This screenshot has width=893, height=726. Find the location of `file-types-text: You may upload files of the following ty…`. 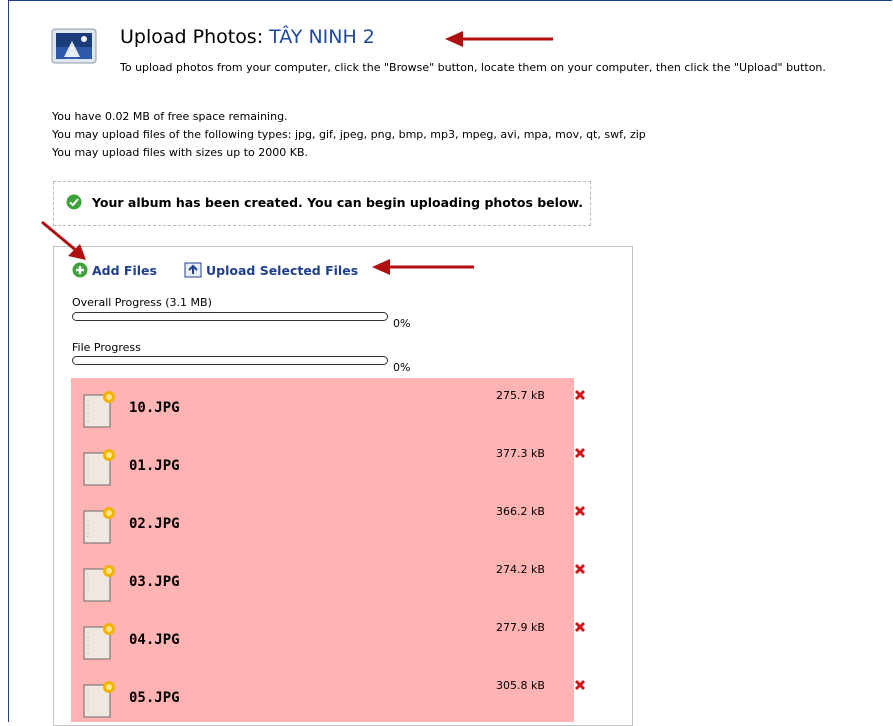

file-types-text: You may upload files of the following ty… is located at coordinates (349, 134).